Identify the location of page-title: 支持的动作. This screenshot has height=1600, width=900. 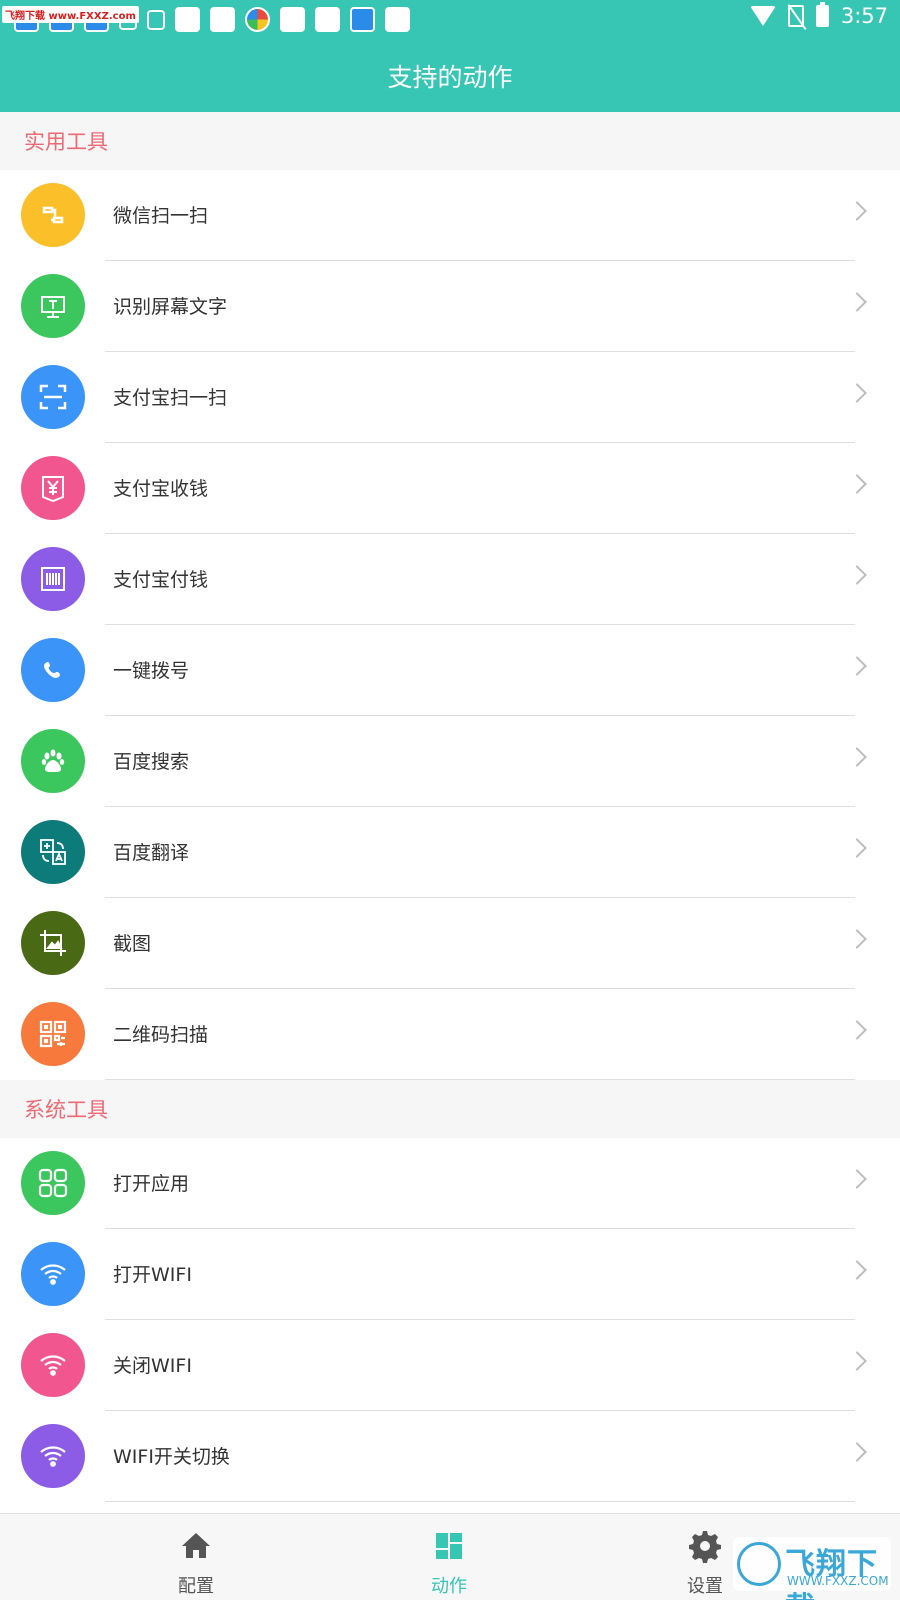
(450, 77).